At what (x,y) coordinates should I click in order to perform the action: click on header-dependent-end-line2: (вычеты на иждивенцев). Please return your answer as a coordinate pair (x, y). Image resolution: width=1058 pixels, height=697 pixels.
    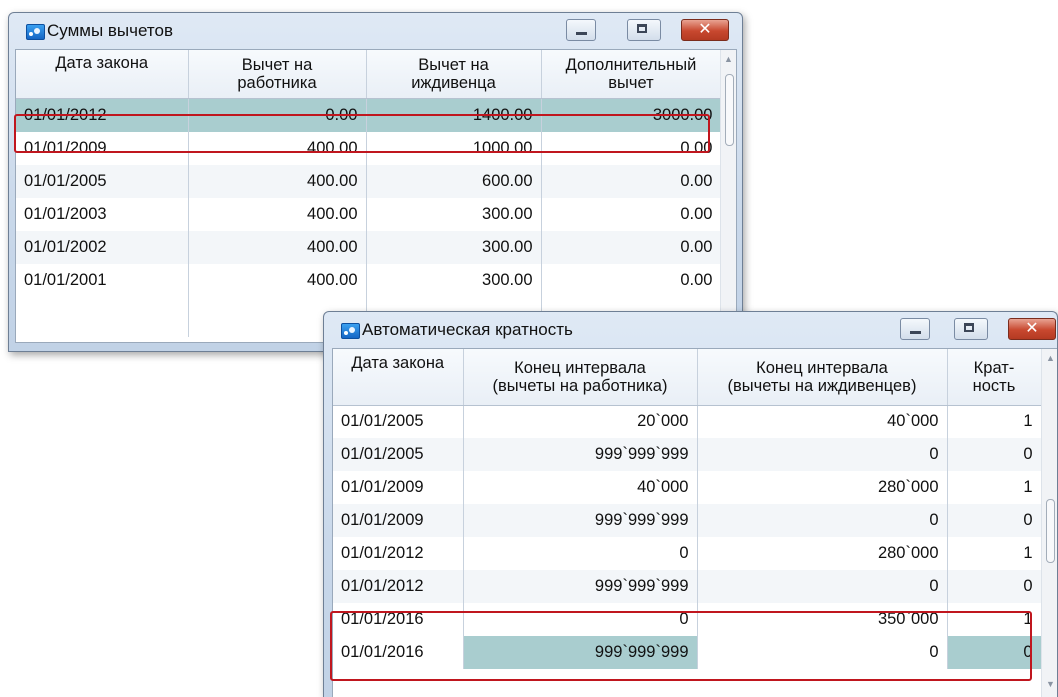
    Looking at the image, I should click on (822, 385).